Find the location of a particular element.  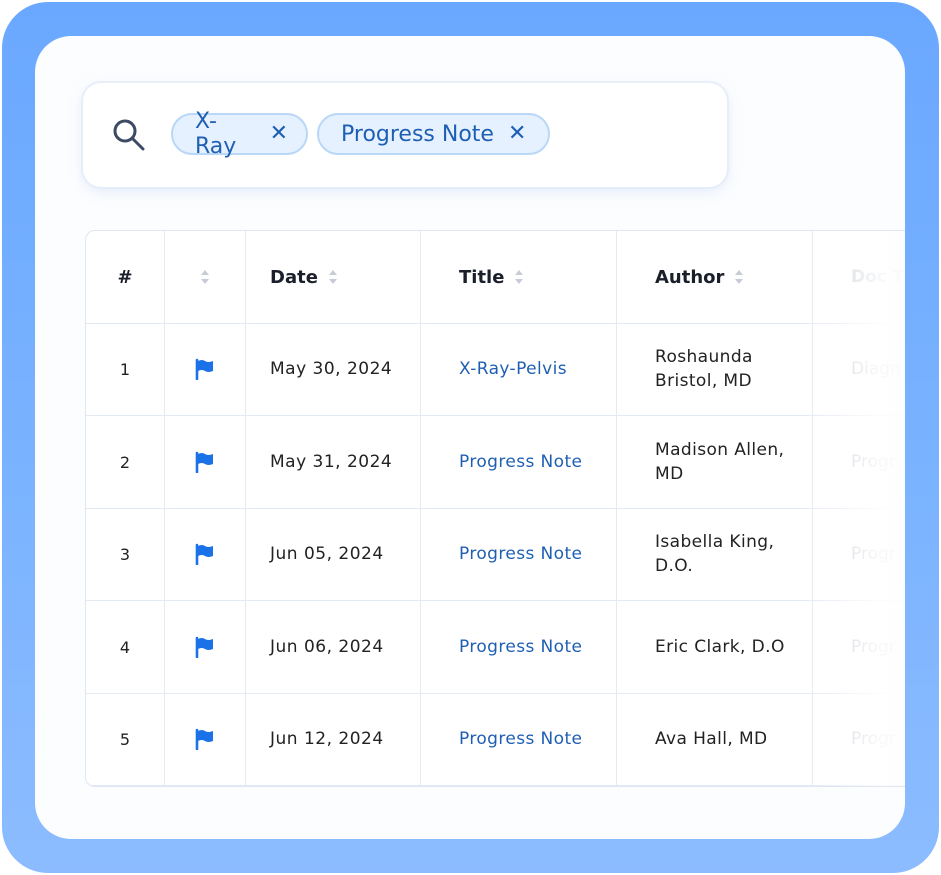

chip-label: X-Ray is located at coordinates (216, 134).